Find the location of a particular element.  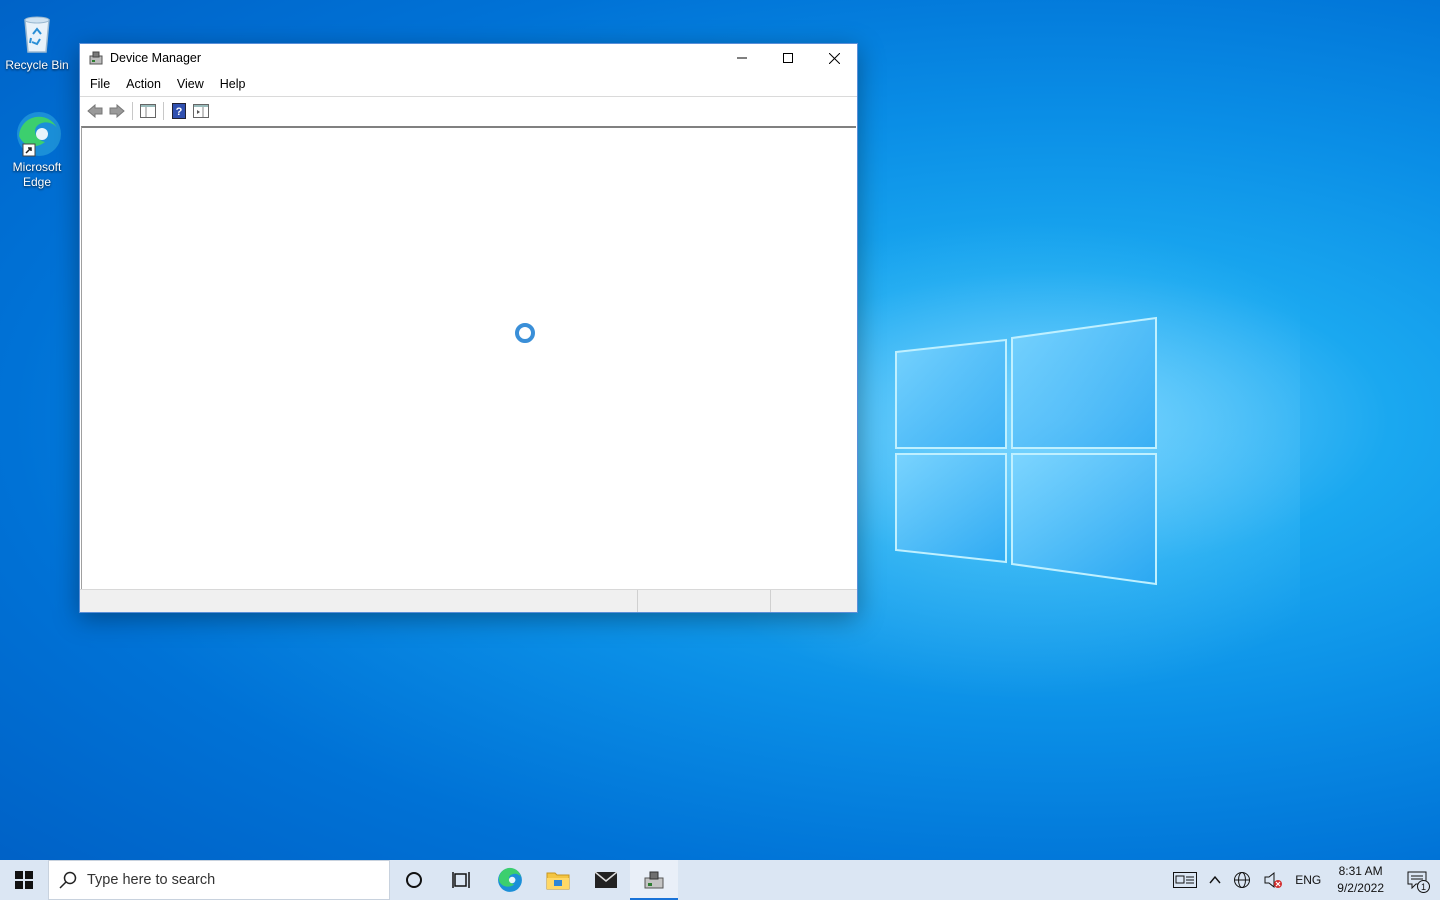

cortana-icon is located at coordinates (414, 880).